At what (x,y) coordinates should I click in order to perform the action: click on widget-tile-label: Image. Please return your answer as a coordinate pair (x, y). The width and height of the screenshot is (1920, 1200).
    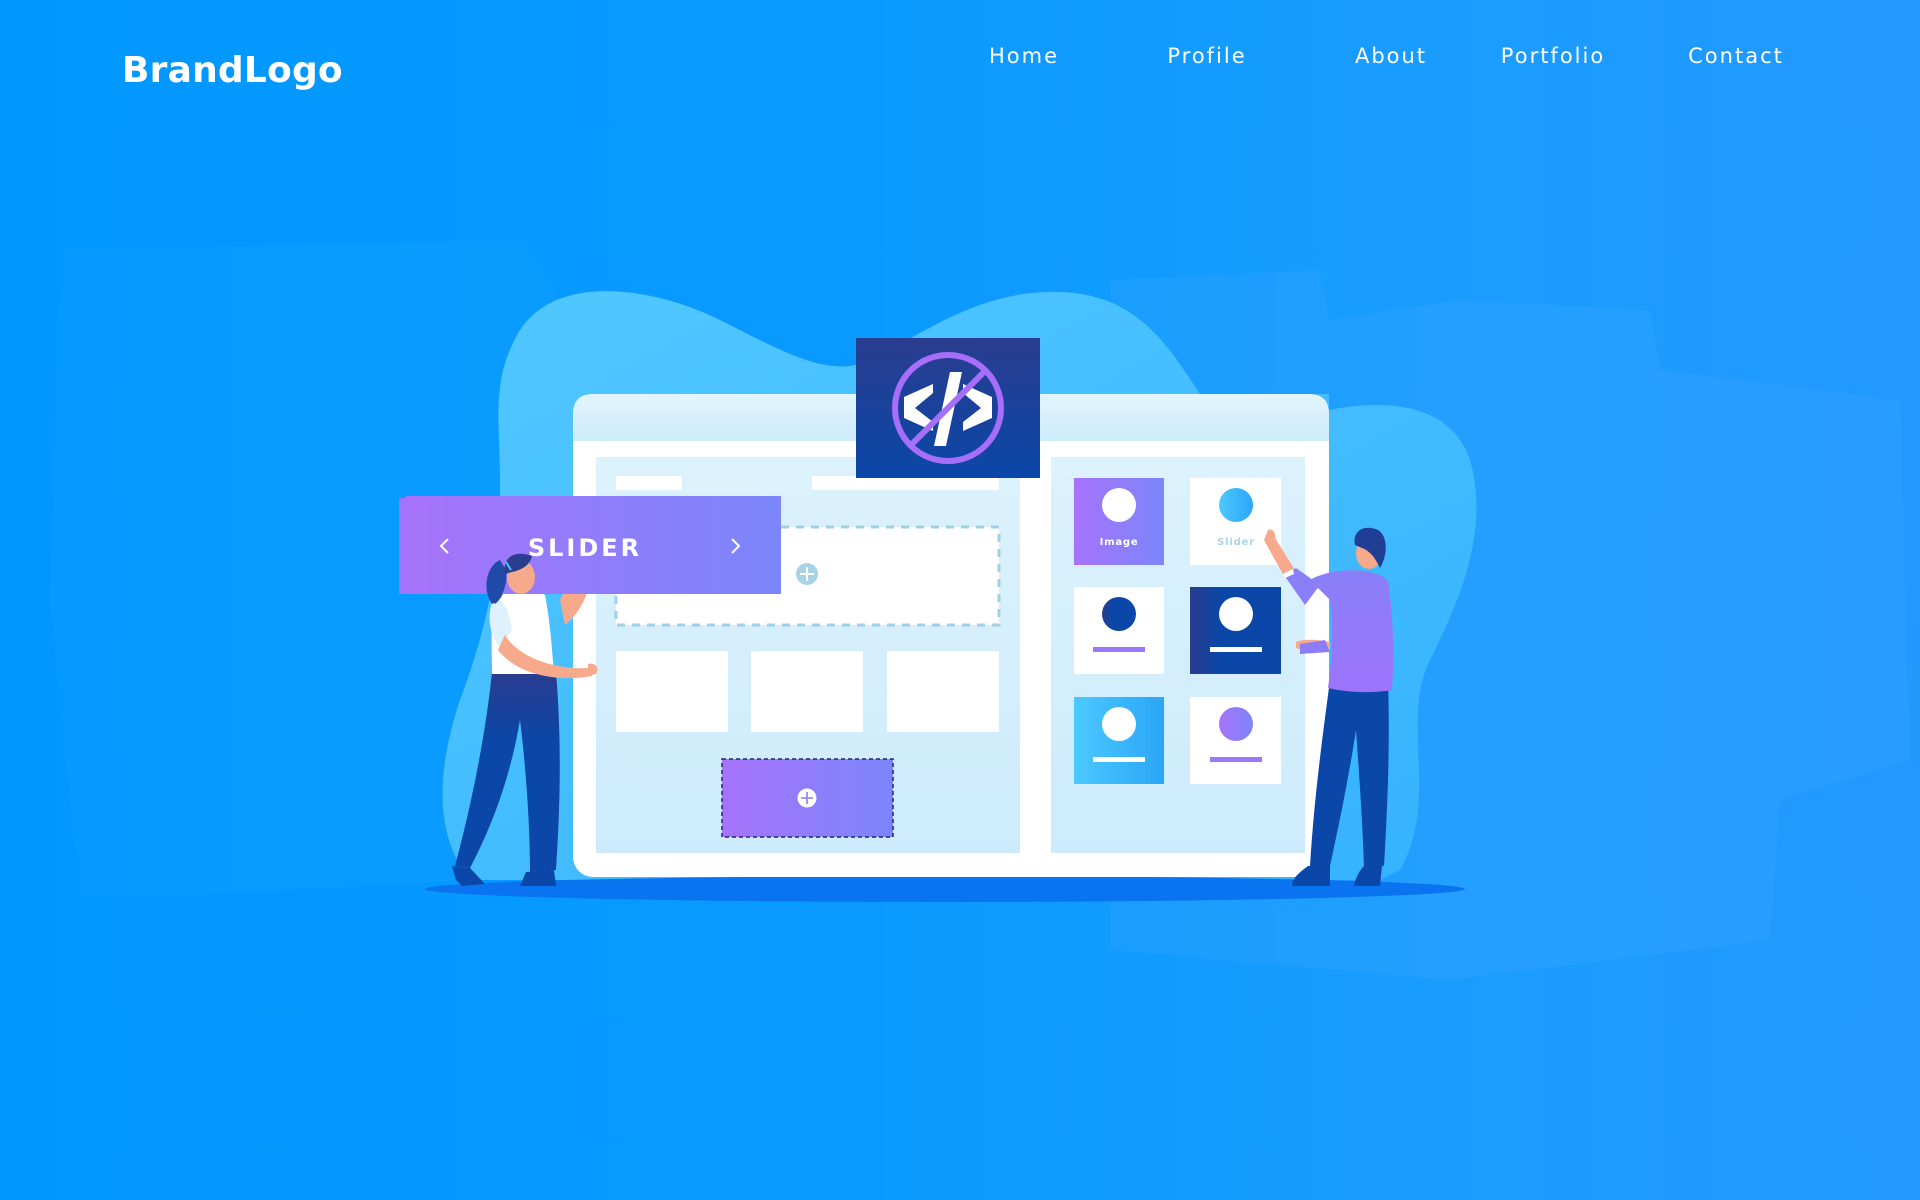
    Looking at the image, I should click on (1119, 542).